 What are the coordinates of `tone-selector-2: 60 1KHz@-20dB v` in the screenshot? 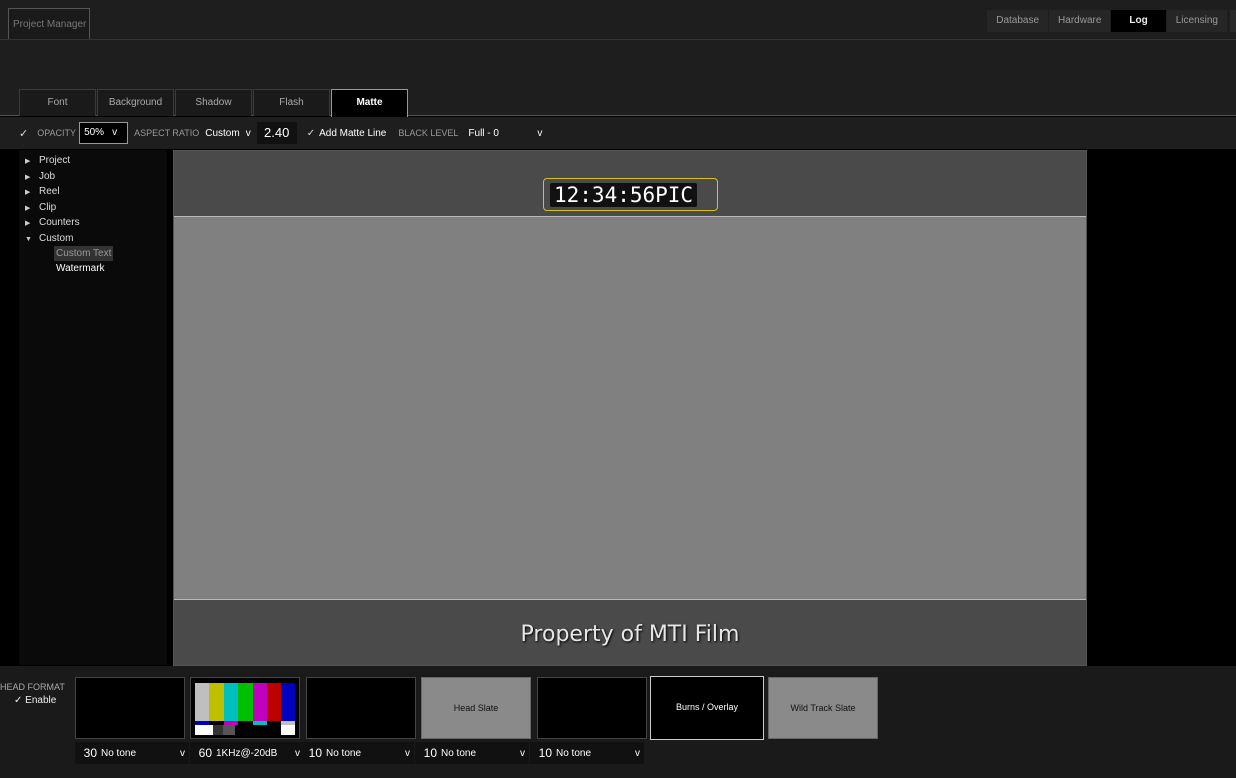 It's located at (247, 753).